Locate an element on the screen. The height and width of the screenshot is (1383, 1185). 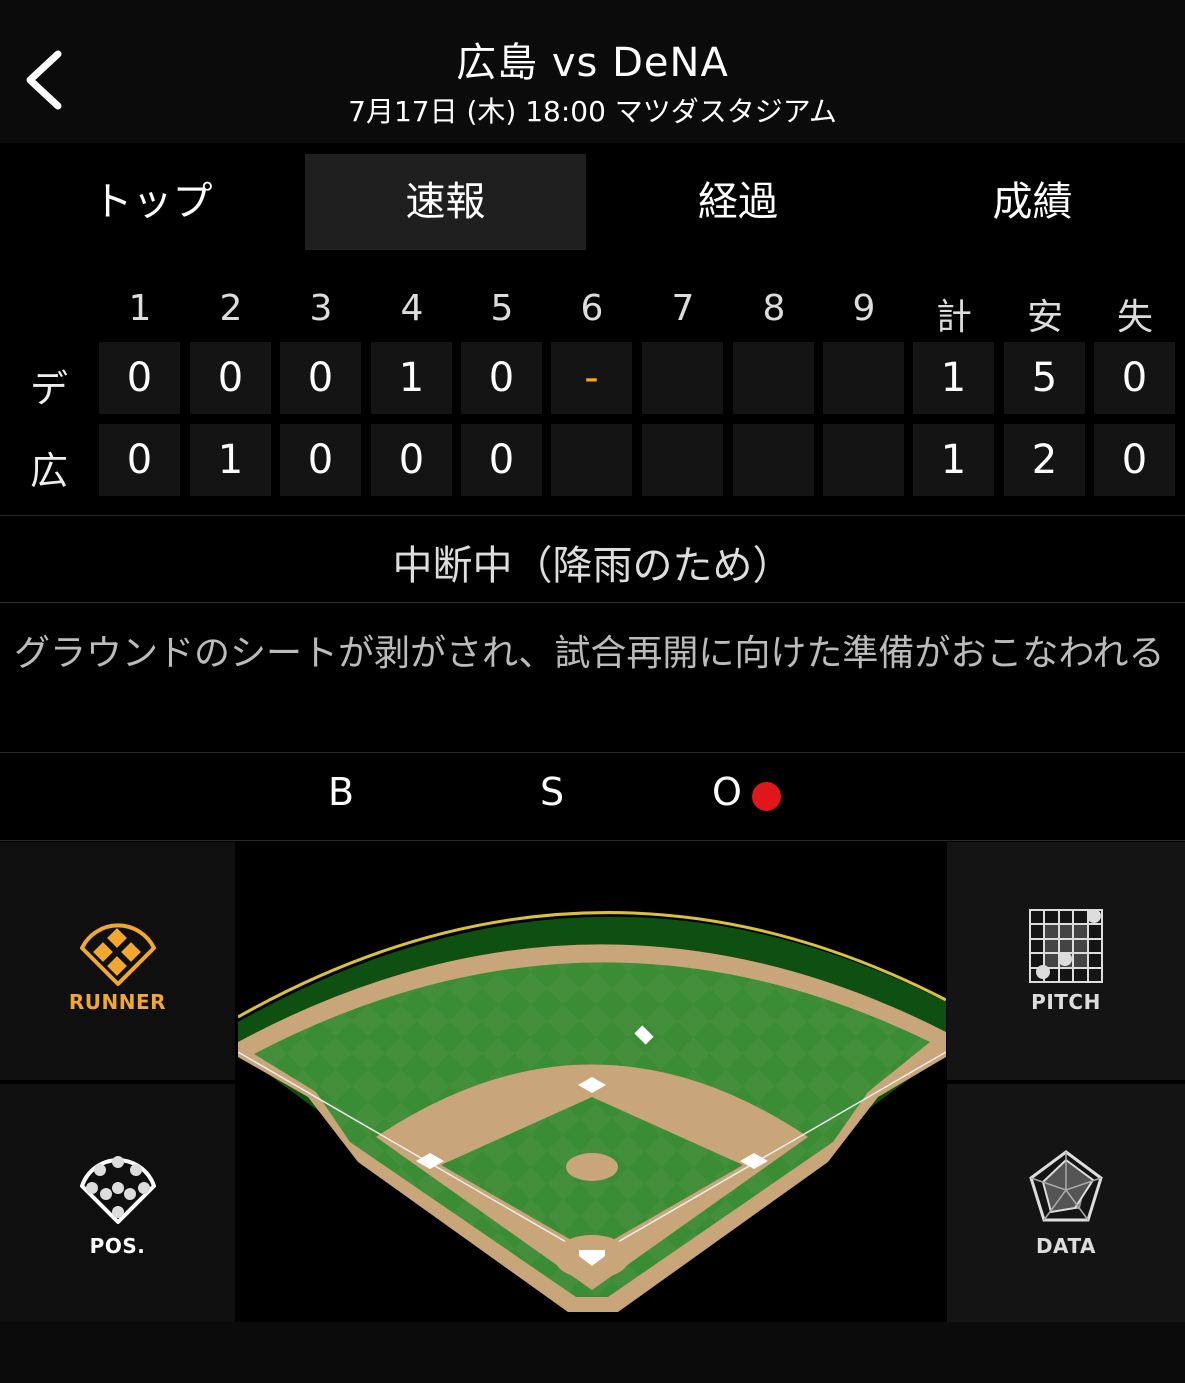
game-info: 7月17日 (木) 18:00 マツダスタジアム is located at coordinates (592, 111).